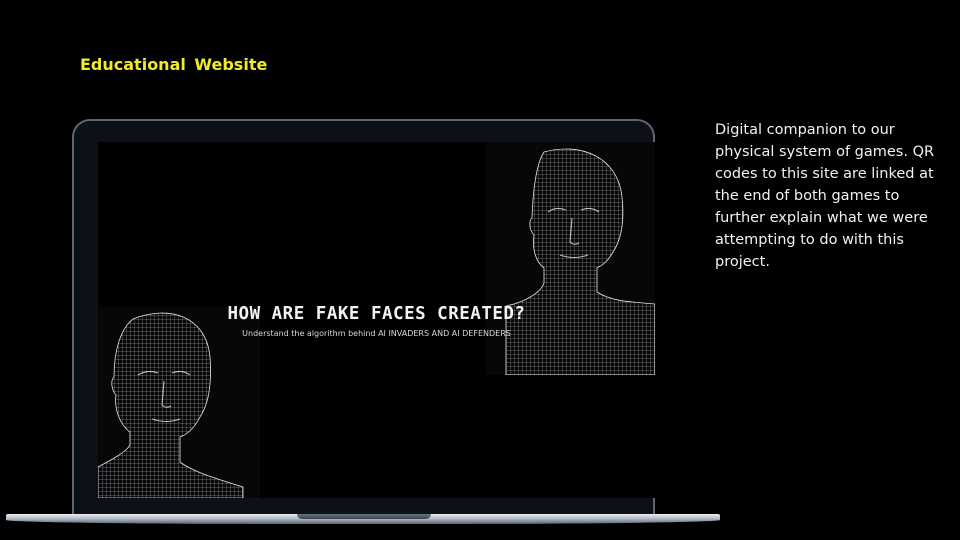 The width and height of the screenshot is (960, 540). Describe the element at coordinates (174, 64) in the screenshot. I see `slide-title: Educational Website` at that location.